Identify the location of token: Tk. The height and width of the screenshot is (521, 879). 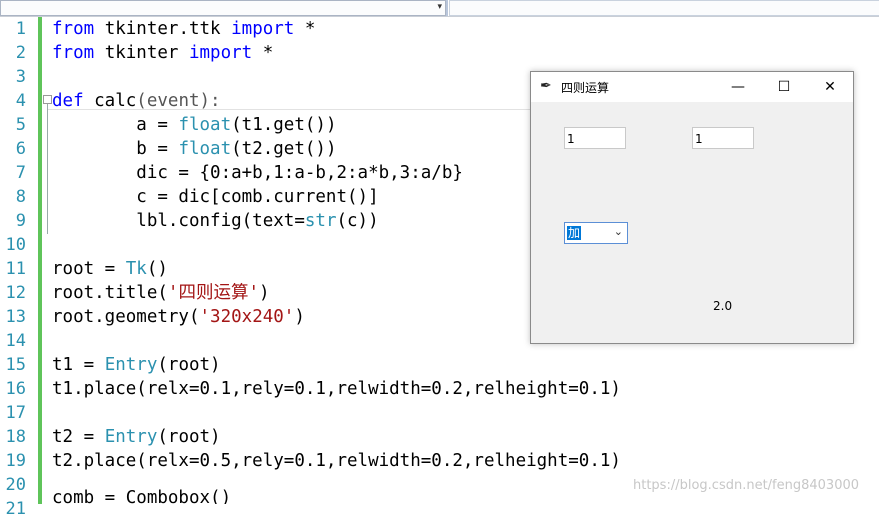
(136, 269).